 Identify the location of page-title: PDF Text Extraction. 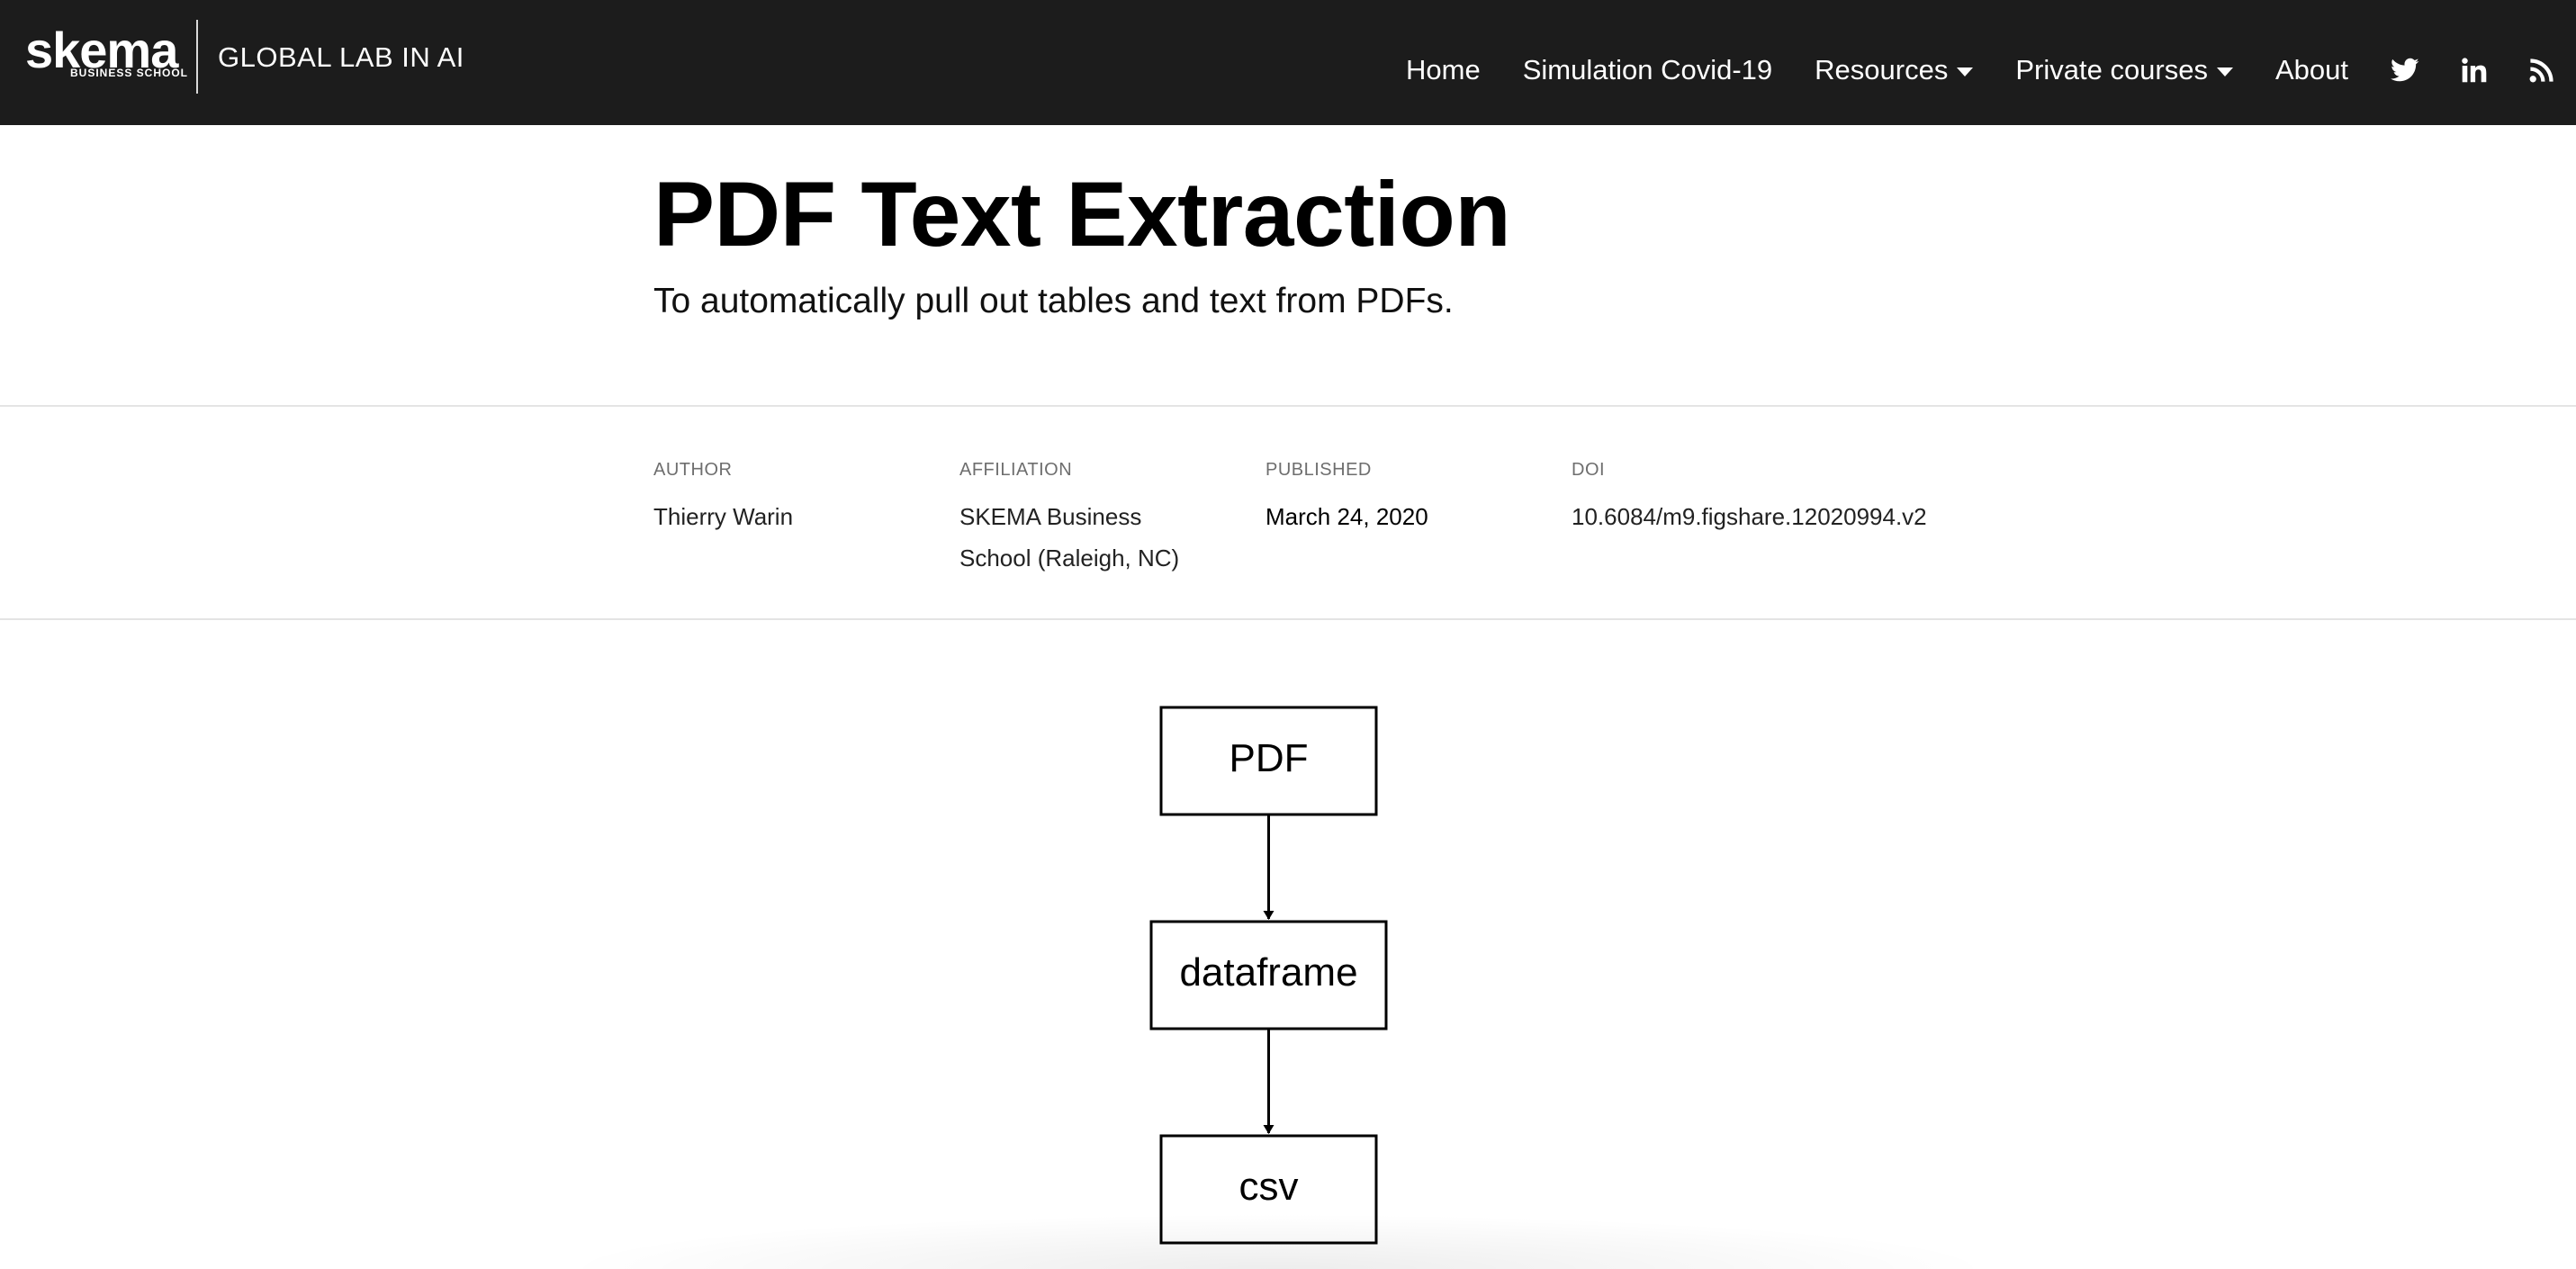
(1082, 214).